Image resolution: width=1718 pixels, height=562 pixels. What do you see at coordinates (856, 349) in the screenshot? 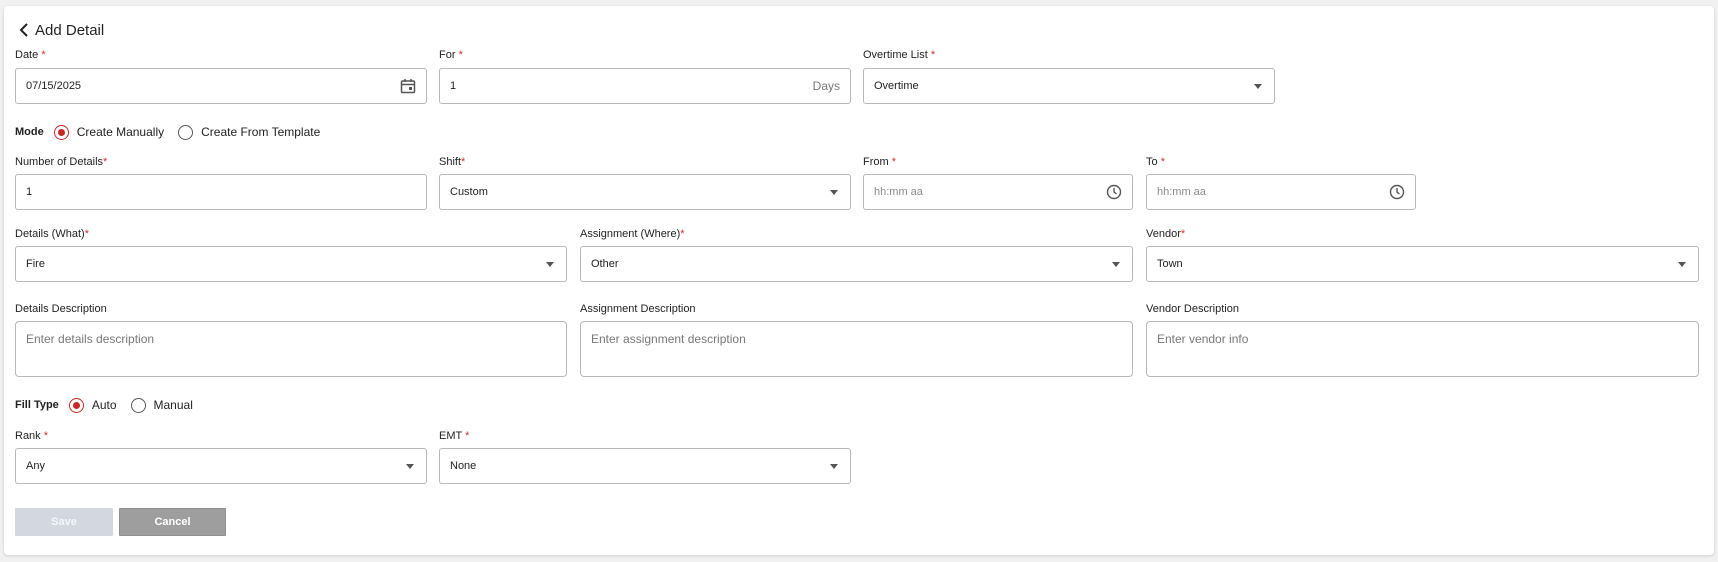
I see `assignment-description-textarea: Enter assignment description` at bounding box center [856, 349].